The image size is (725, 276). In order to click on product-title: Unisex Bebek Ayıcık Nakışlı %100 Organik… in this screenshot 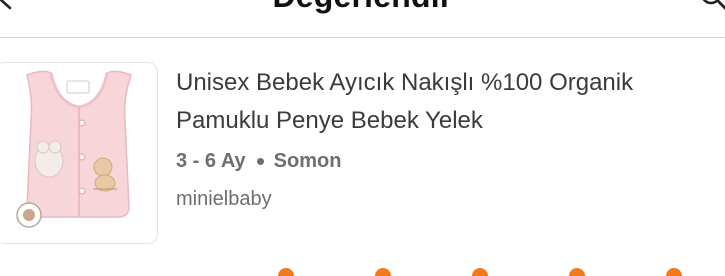, I will do `click(405, 101)`.